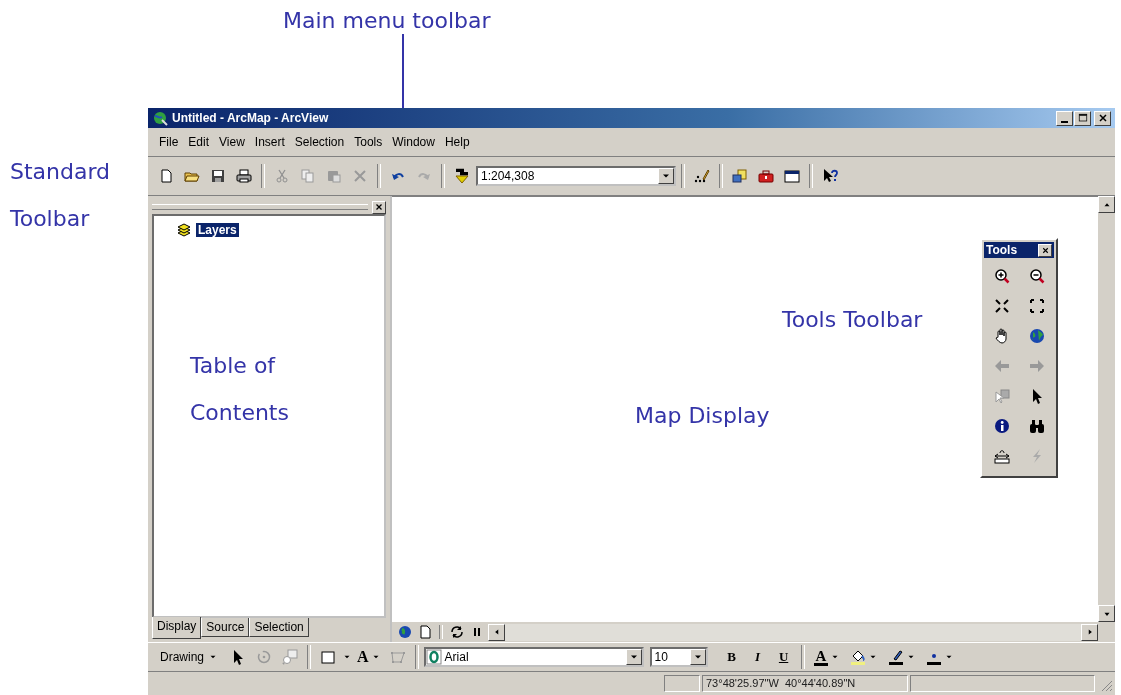  Describe the element at coordinates (1064, 121) in the screenshot. I see `minimize-icon` at that location.